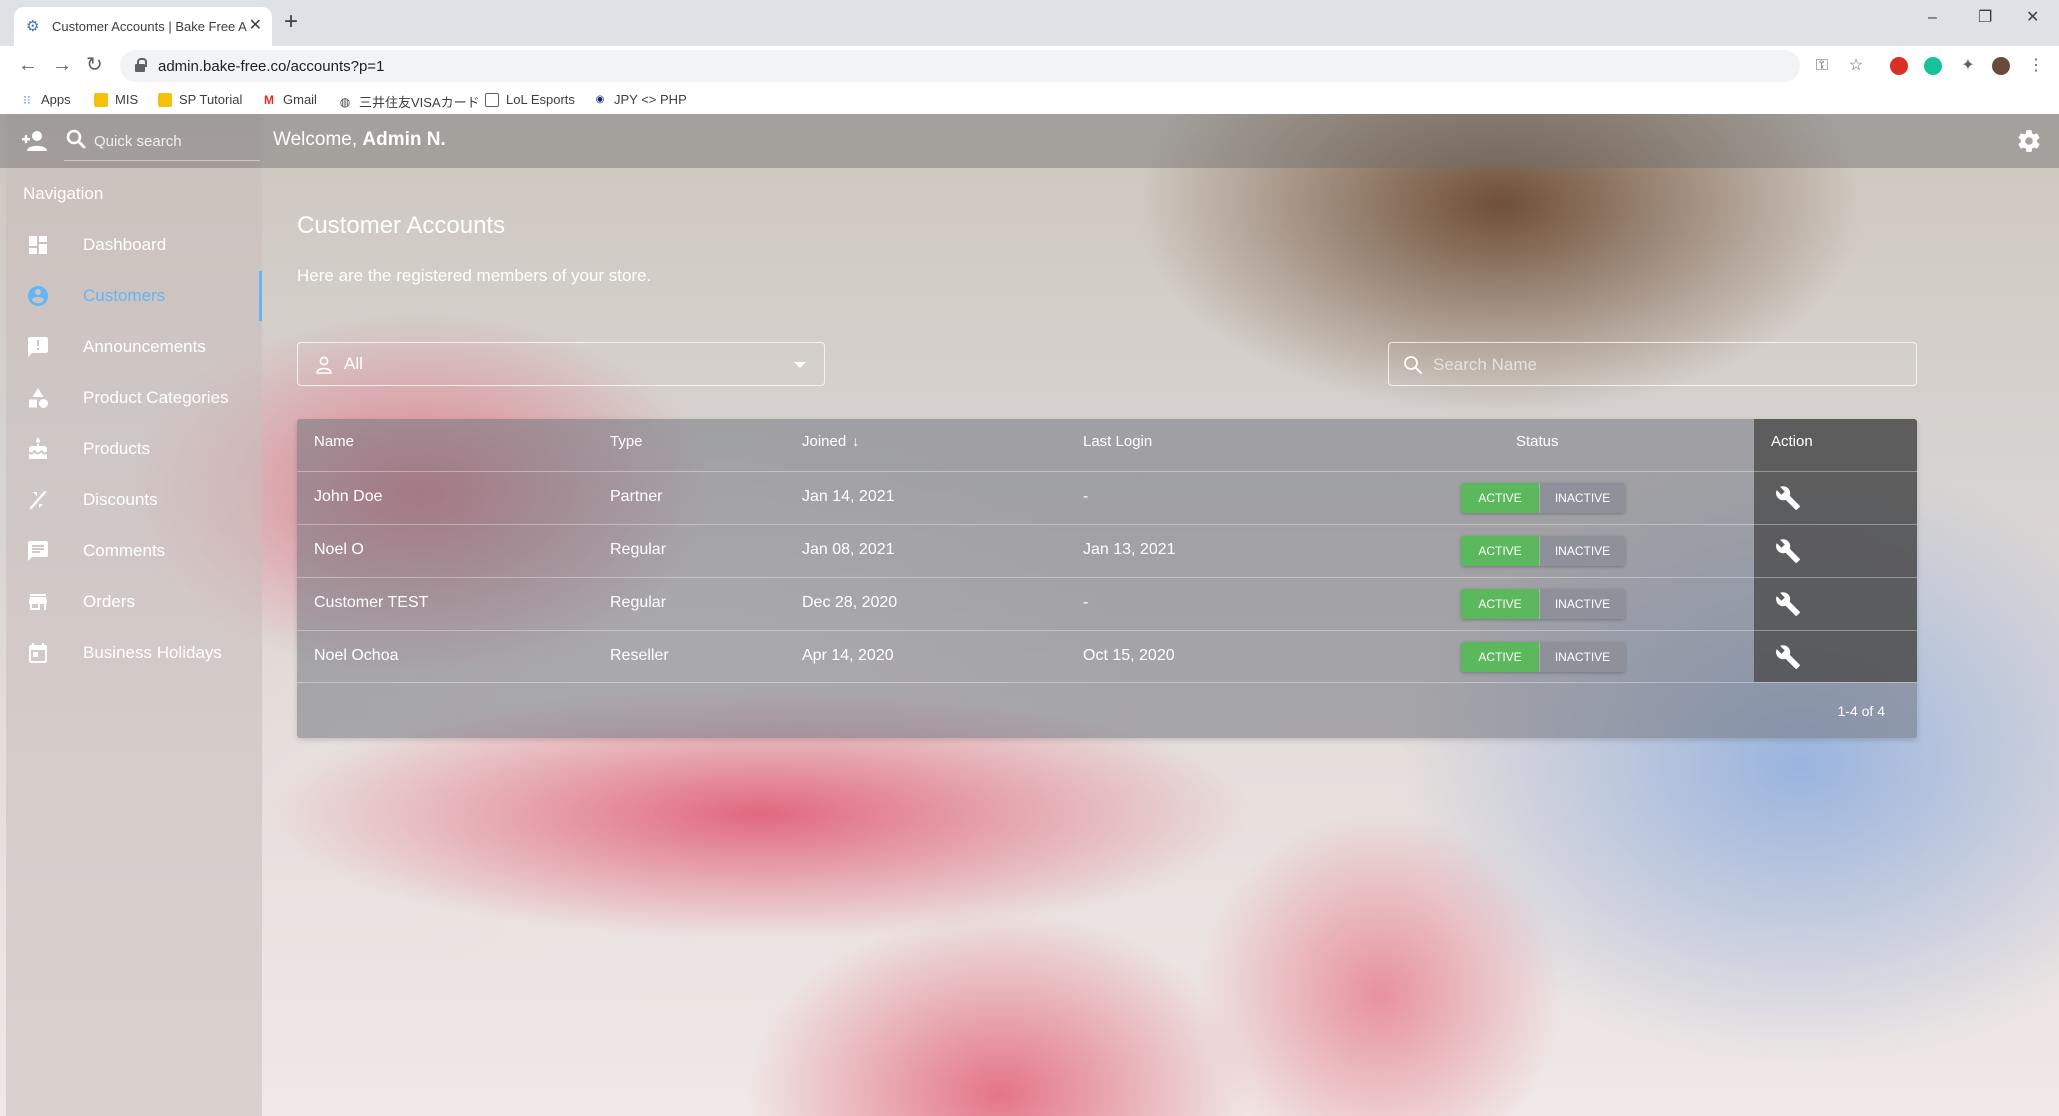 The height and width of the screenshot is (1116, 2059). What do you see at coordinates (38, 653) in the screenshot?
I see `calendar-icon` at bounding box center [38, 653].